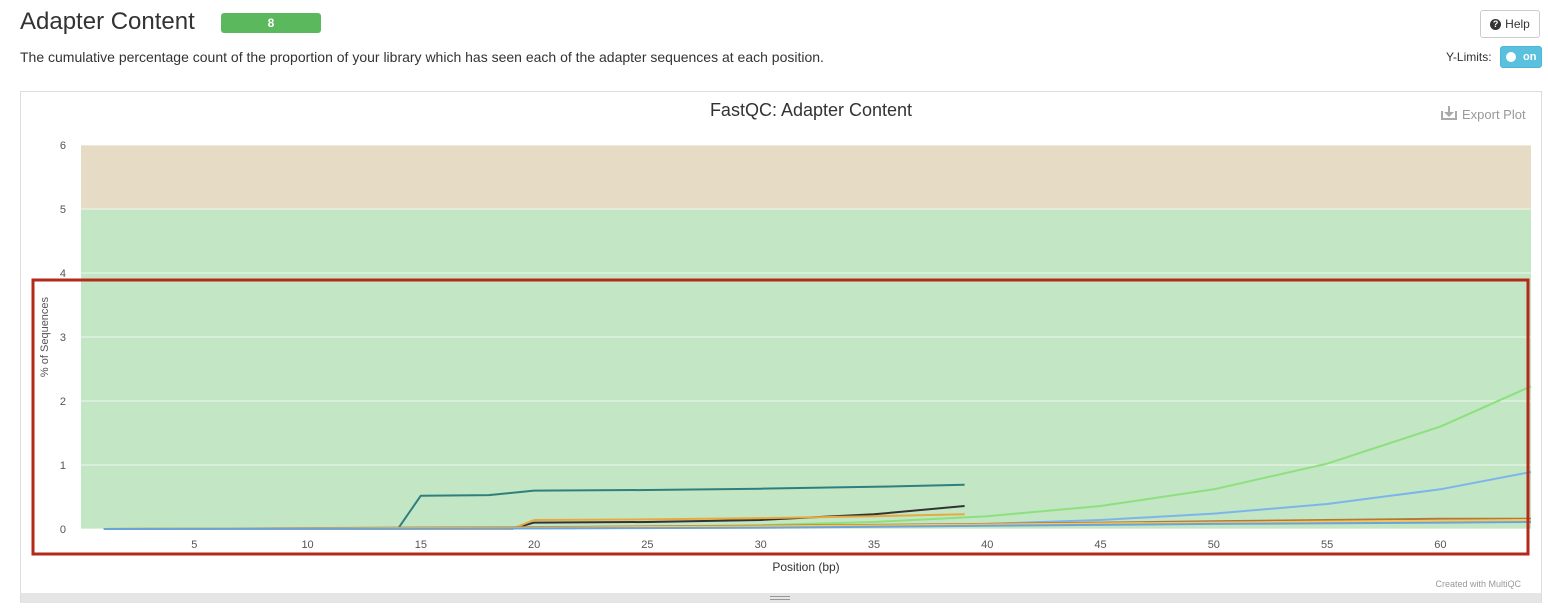  What do you see at coordinates (1521, 57) in the screenshot?
I see `ylimits-toggle: on` at bounding box center [1521, 57].